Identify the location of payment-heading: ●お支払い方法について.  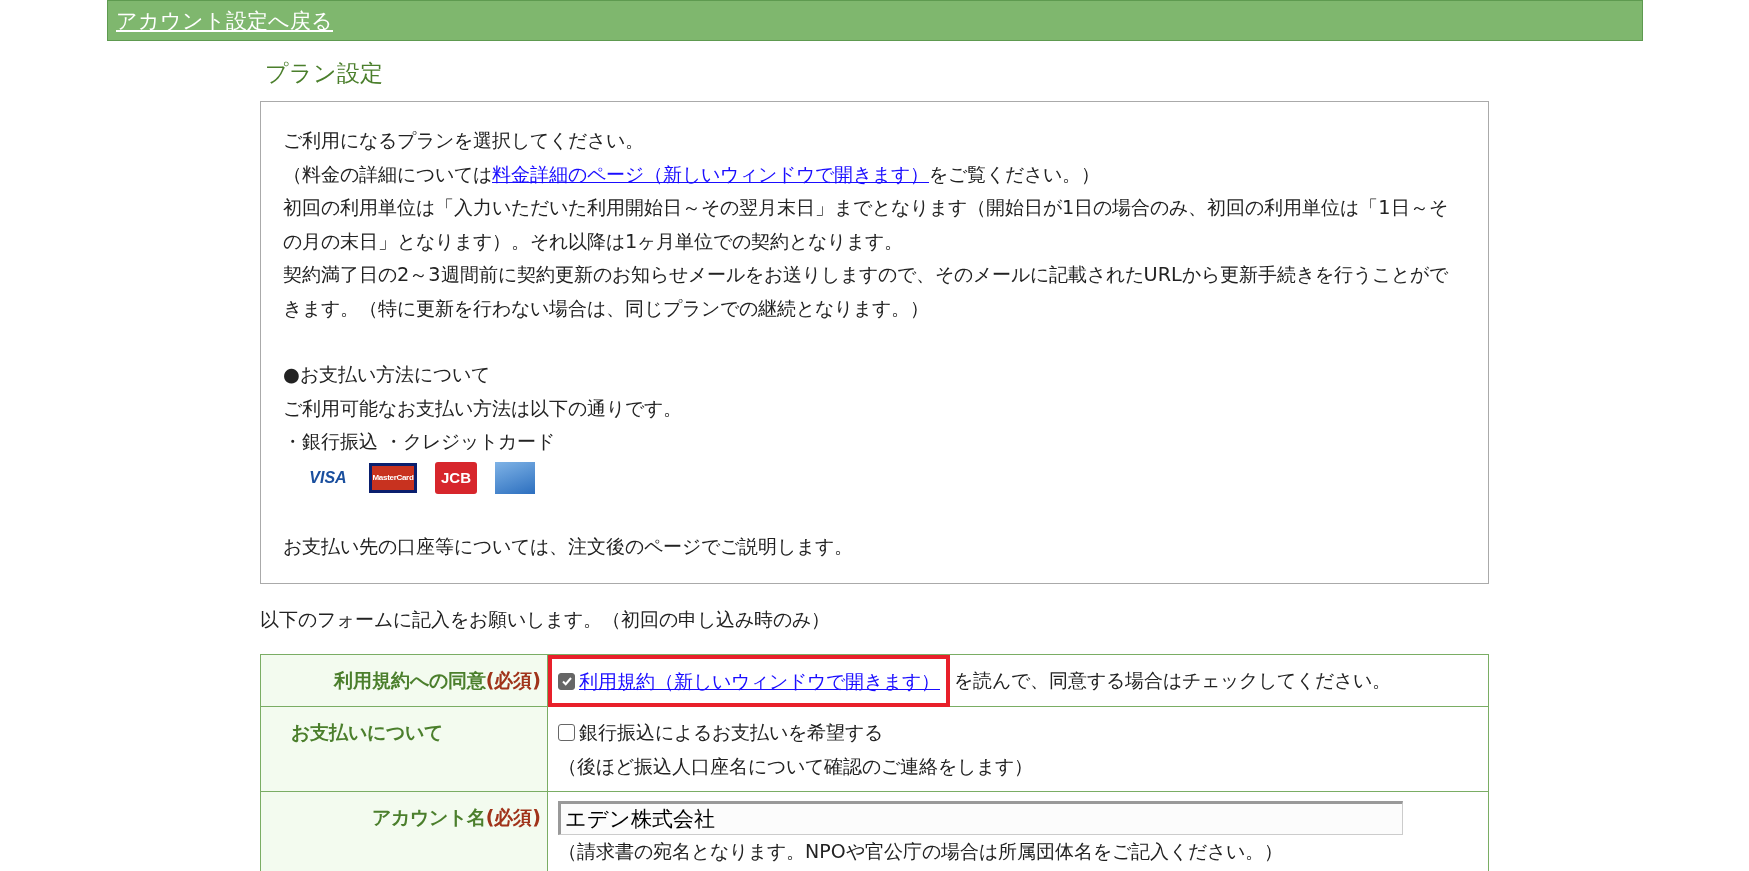
(387, 375).